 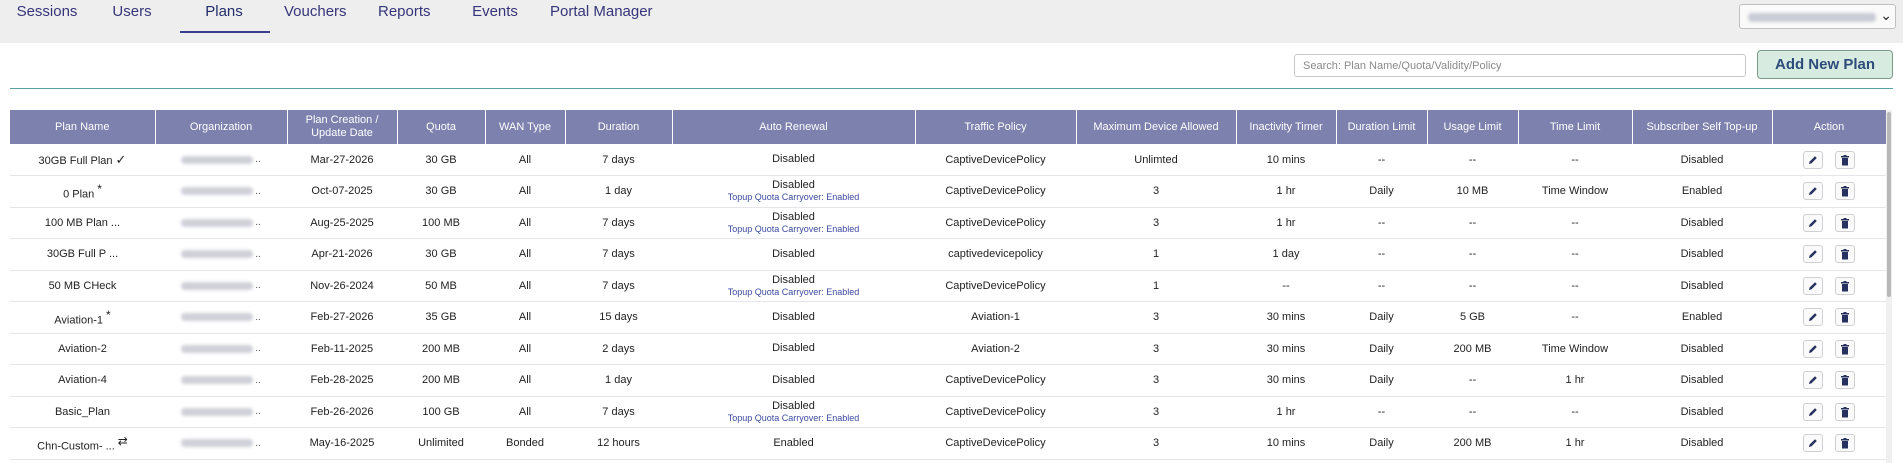 What do you see at coordinates (342, 127) in the screenshot?
I see `column-header: Plan Creation / Update Date` at bounding box center [342, 127].